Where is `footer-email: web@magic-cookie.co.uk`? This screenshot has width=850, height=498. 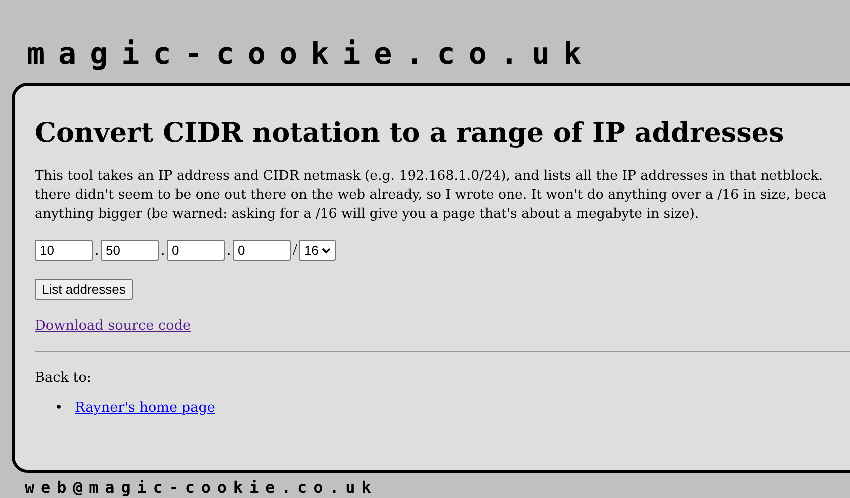 footer-email: web@magic-cookie.co.uk is located at coordinates (201, 488).